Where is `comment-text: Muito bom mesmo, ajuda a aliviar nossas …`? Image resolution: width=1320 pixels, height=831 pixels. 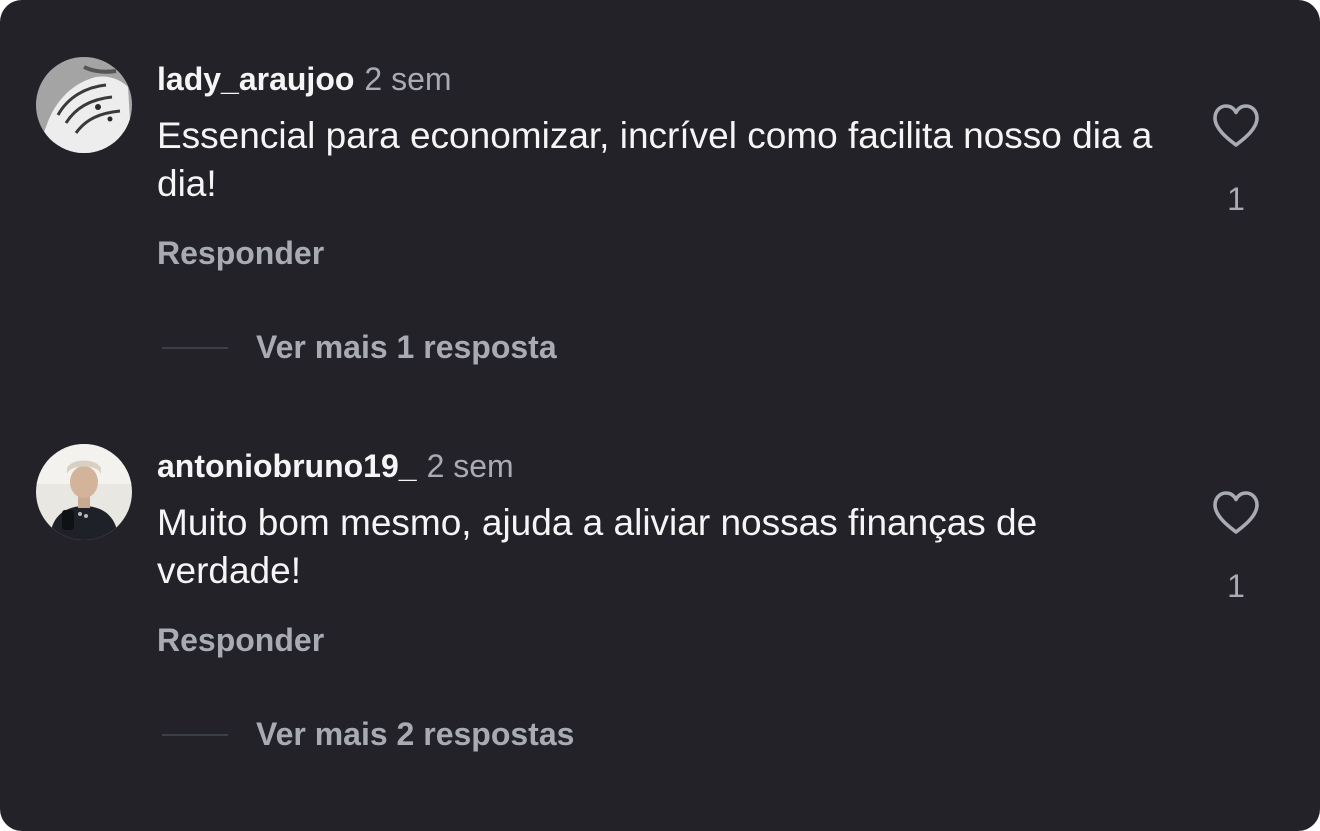
comment-text: Muito bom mesmo, ajuda a aliviar nossas … is located at coordinates (597, 546).